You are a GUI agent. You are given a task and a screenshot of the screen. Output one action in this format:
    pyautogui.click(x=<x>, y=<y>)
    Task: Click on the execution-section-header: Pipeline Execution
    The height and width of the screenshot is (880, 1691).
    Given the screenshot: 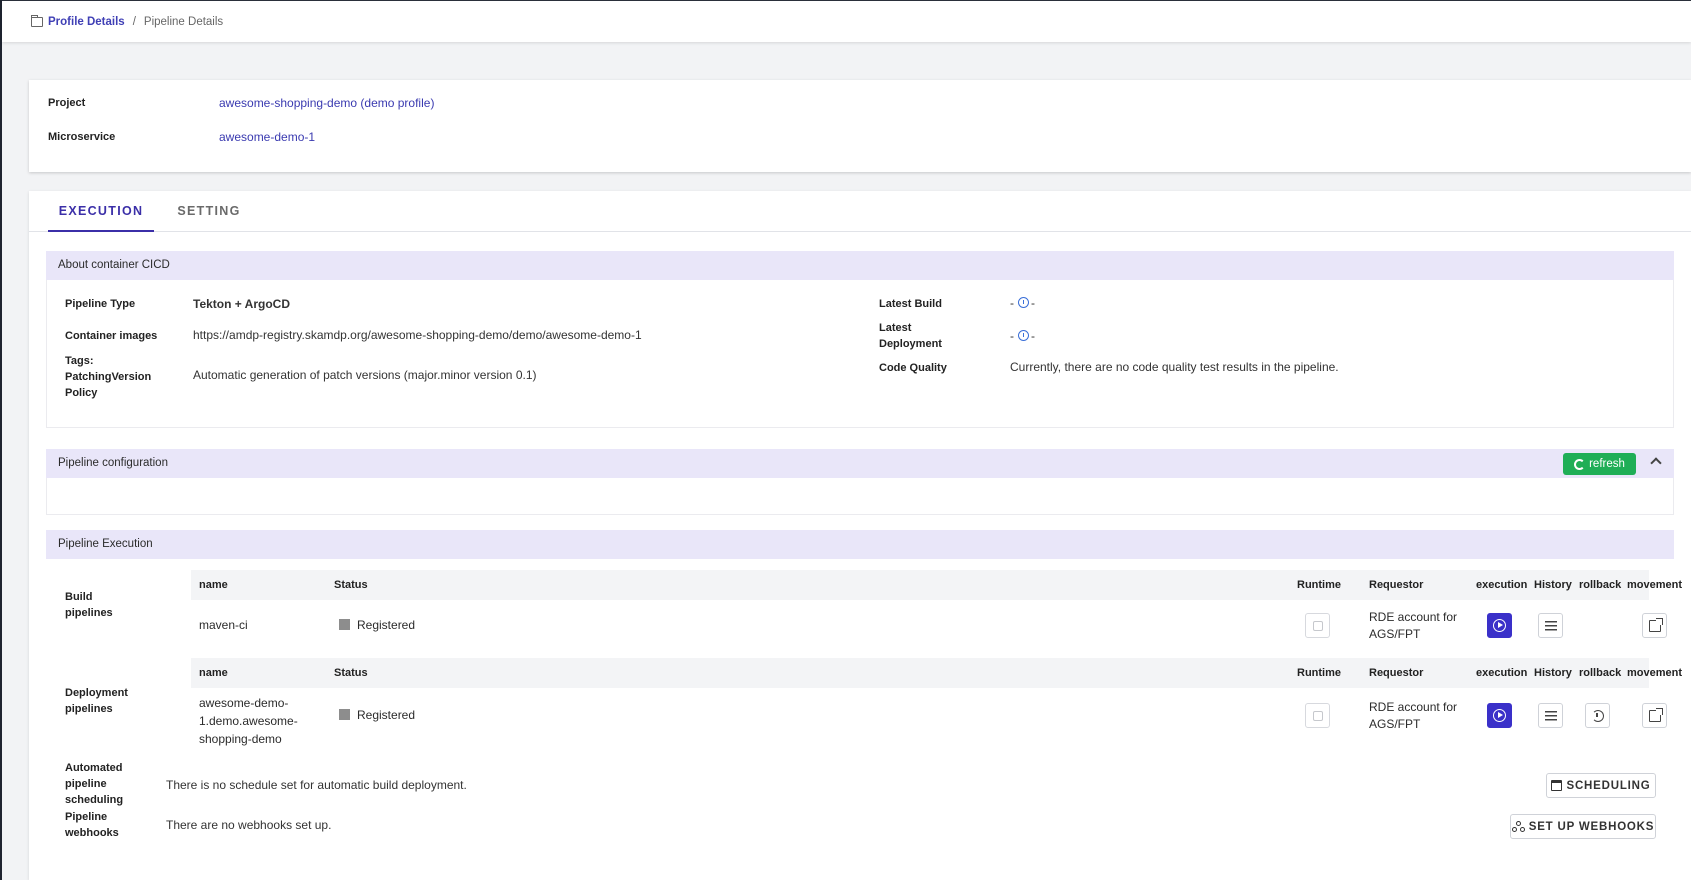 What is the action you would take?
    pyautogui.click(x=860, y=544)
    